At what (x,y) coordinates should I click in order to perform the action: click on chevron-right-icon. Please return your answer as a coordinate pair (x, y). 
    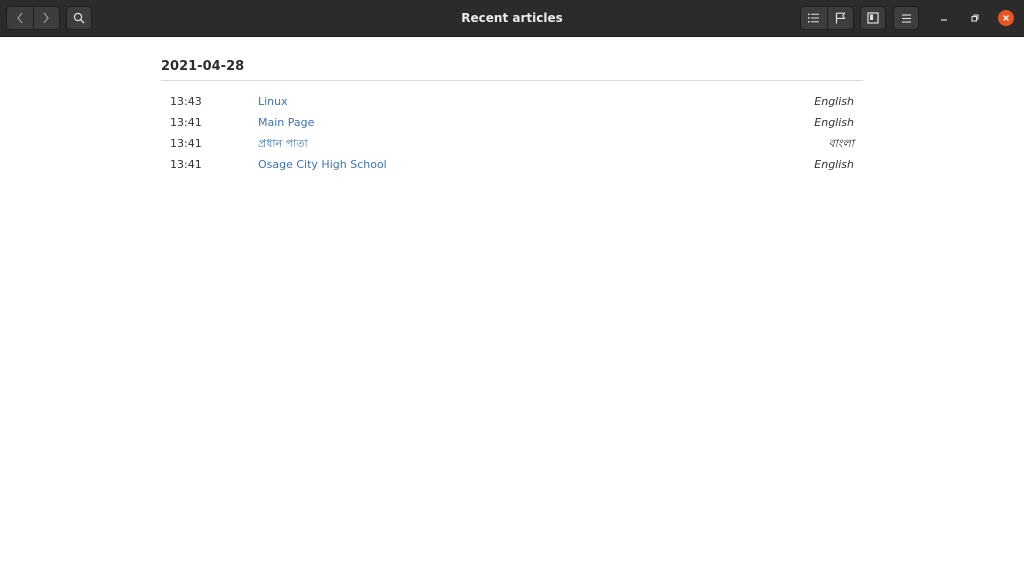
    Looking at the image, I should click on (46, 18).